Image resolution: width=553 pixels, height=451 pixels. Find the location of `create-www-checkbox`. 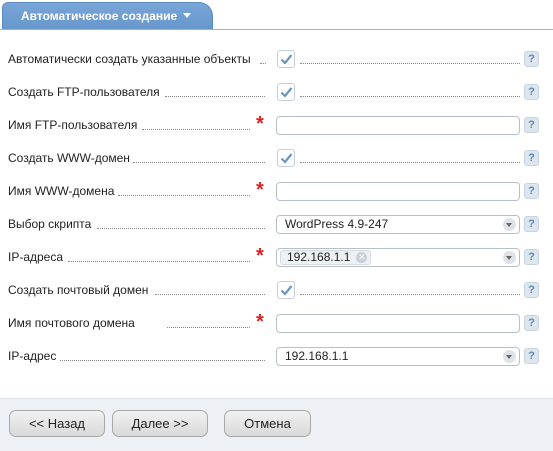

create-www-checkbox is located at coordinates (286, 158).